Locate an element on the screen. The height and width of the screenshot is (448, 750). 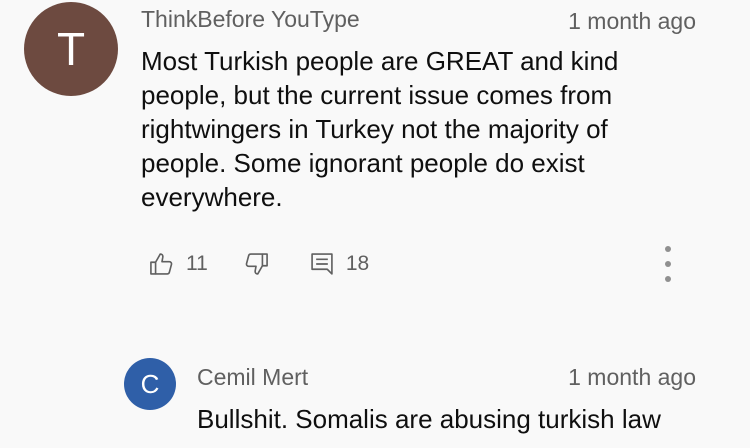
thumbs-down-icon is located at coordinates (256, 264).